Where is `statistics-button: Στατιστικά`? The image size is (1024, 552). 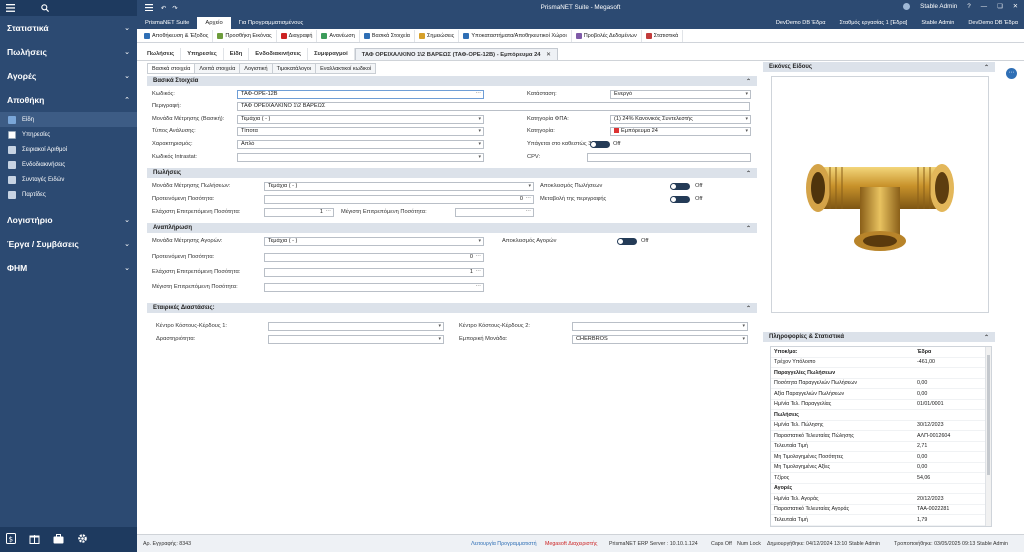
statistics-button: Στατιστικά is located at coordinates (663, 35).